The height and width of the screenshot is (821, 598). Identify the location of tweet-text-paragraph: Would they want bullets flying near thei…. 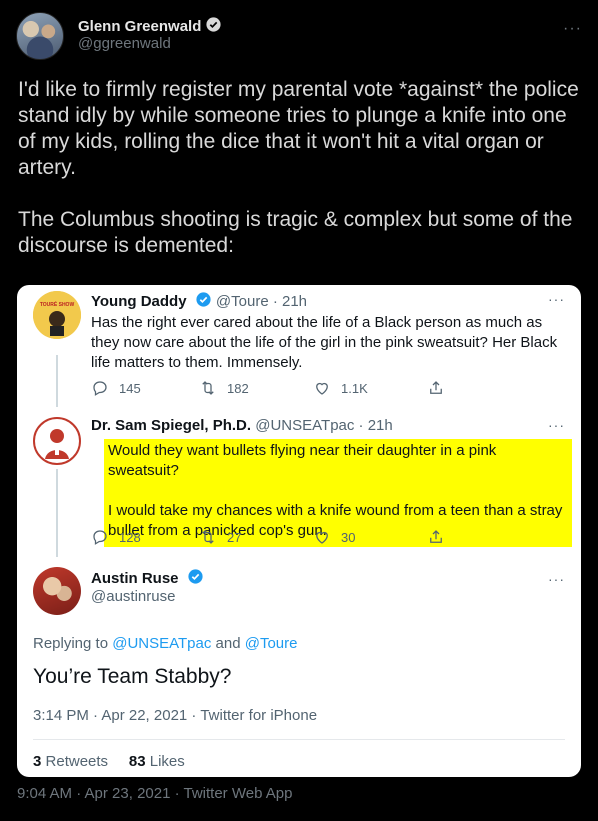
(302, 460).